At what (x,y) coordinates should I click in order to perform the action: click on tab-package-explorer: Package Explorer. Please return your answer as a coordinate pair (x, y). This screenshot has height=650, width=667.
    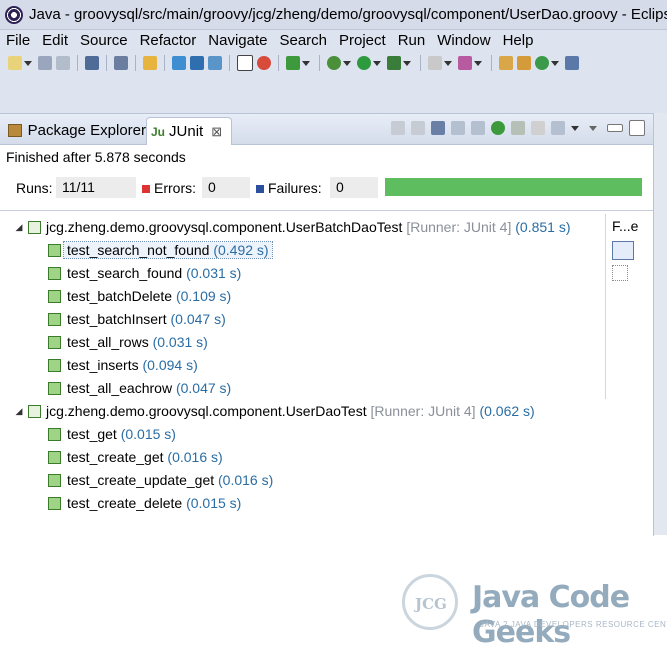
    Looking at the image, I should click on (75, 130).